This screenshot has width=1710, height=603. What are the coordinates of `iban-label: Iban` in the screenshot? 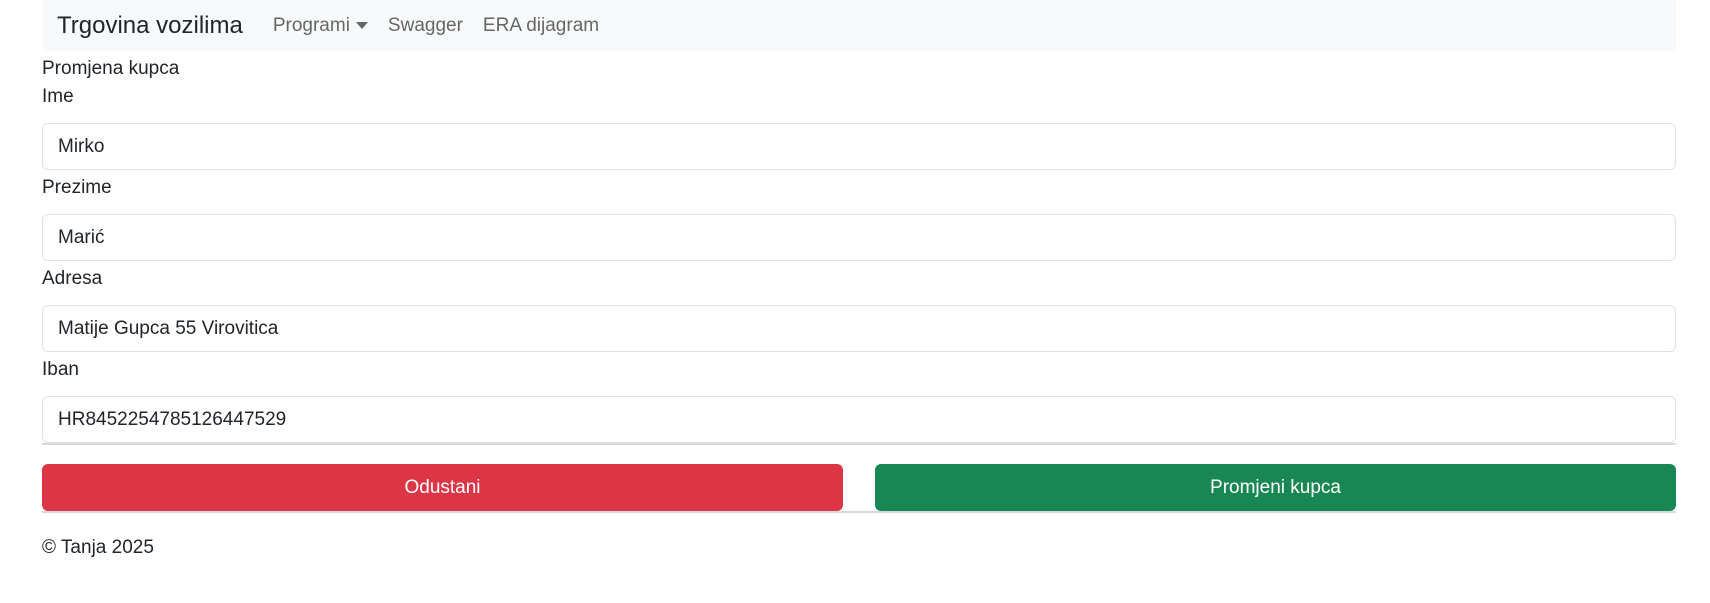 It's located at (60, 369).